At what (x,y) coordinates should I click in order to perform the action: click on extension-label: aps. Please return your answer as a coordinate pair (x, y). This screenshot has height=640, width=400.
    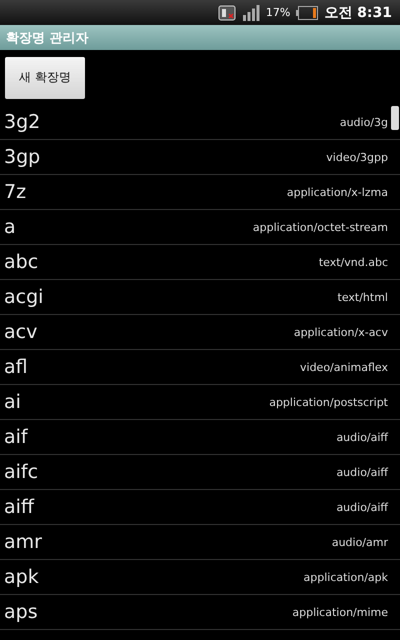
    Looking at the image, I should click on (21, 612).